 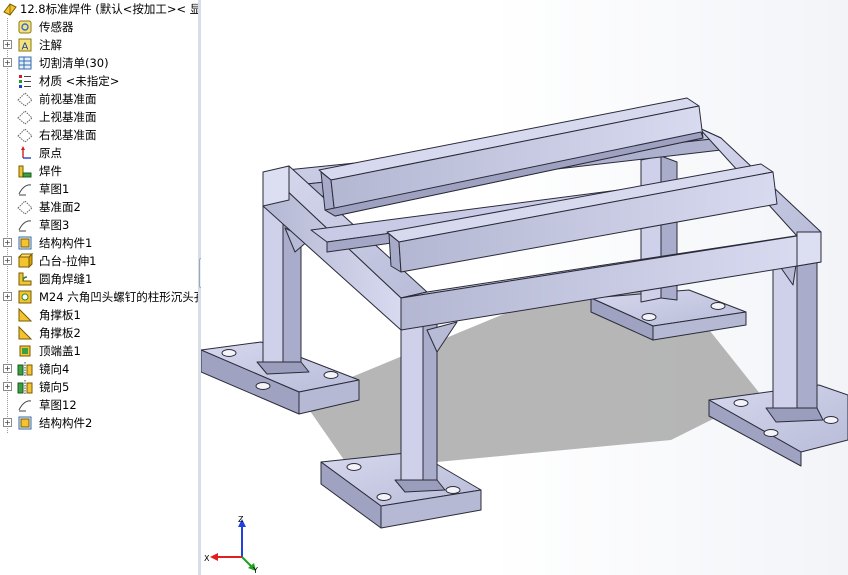 What do you see at coordinates (25, 63) in the screenshot?
I see `cut-list-icon` at bounding box center [25, 63].